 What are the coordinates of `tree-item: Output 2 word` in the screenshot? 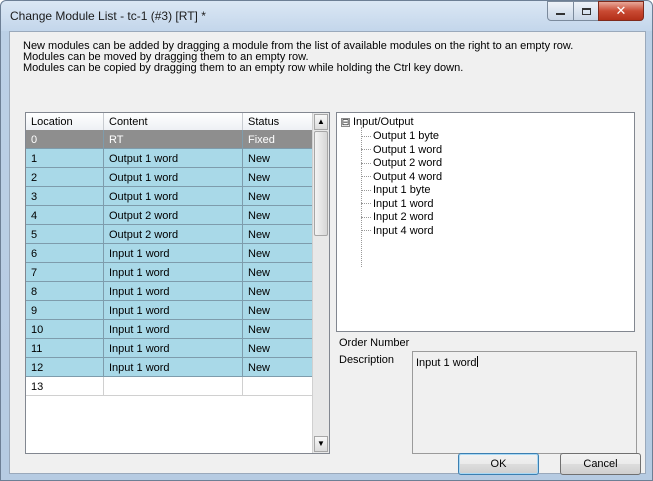 It's located at (401, 163).